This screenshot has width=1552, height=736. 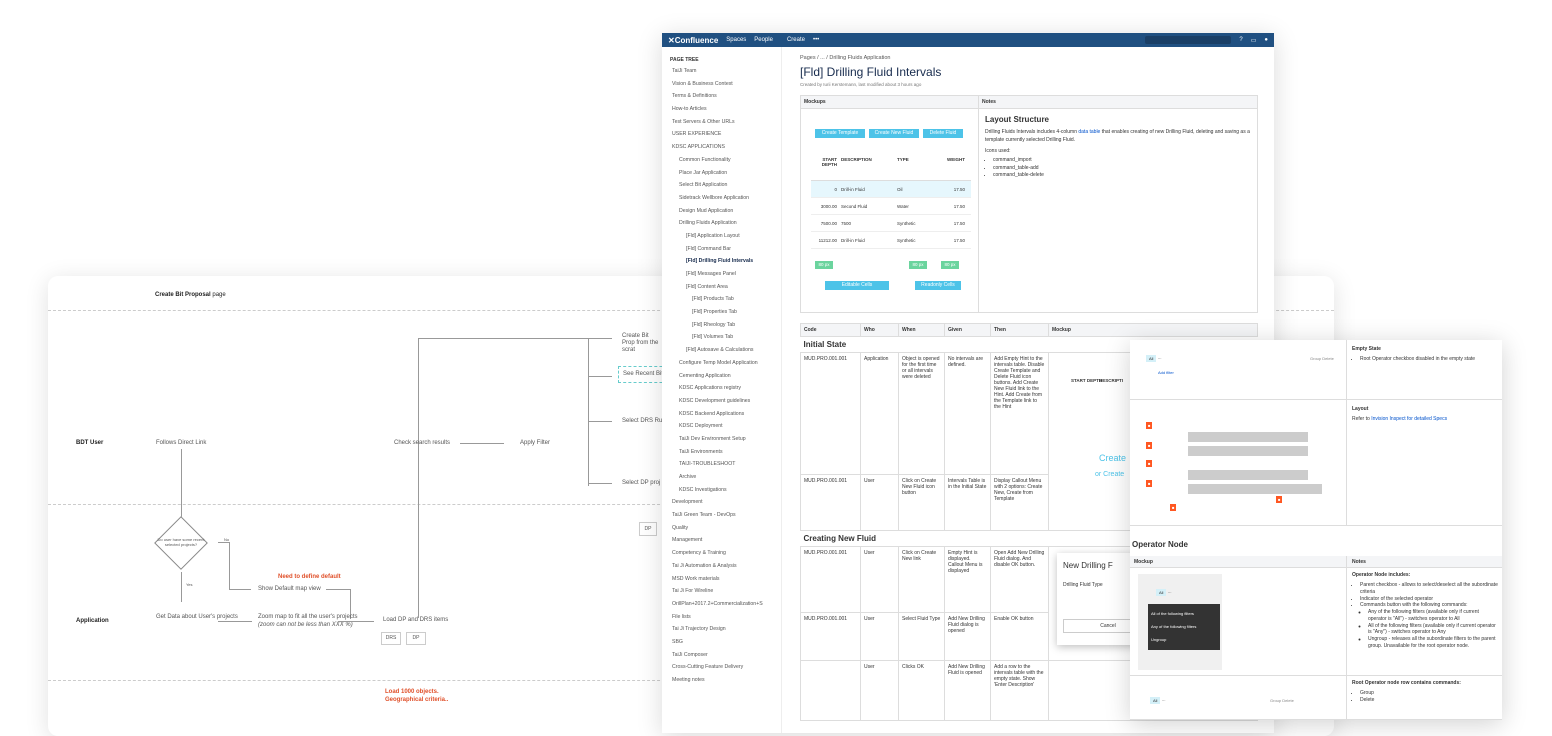 I want to click on tree-item: [Fld] Properties Tab, so click(x=721, y=312).